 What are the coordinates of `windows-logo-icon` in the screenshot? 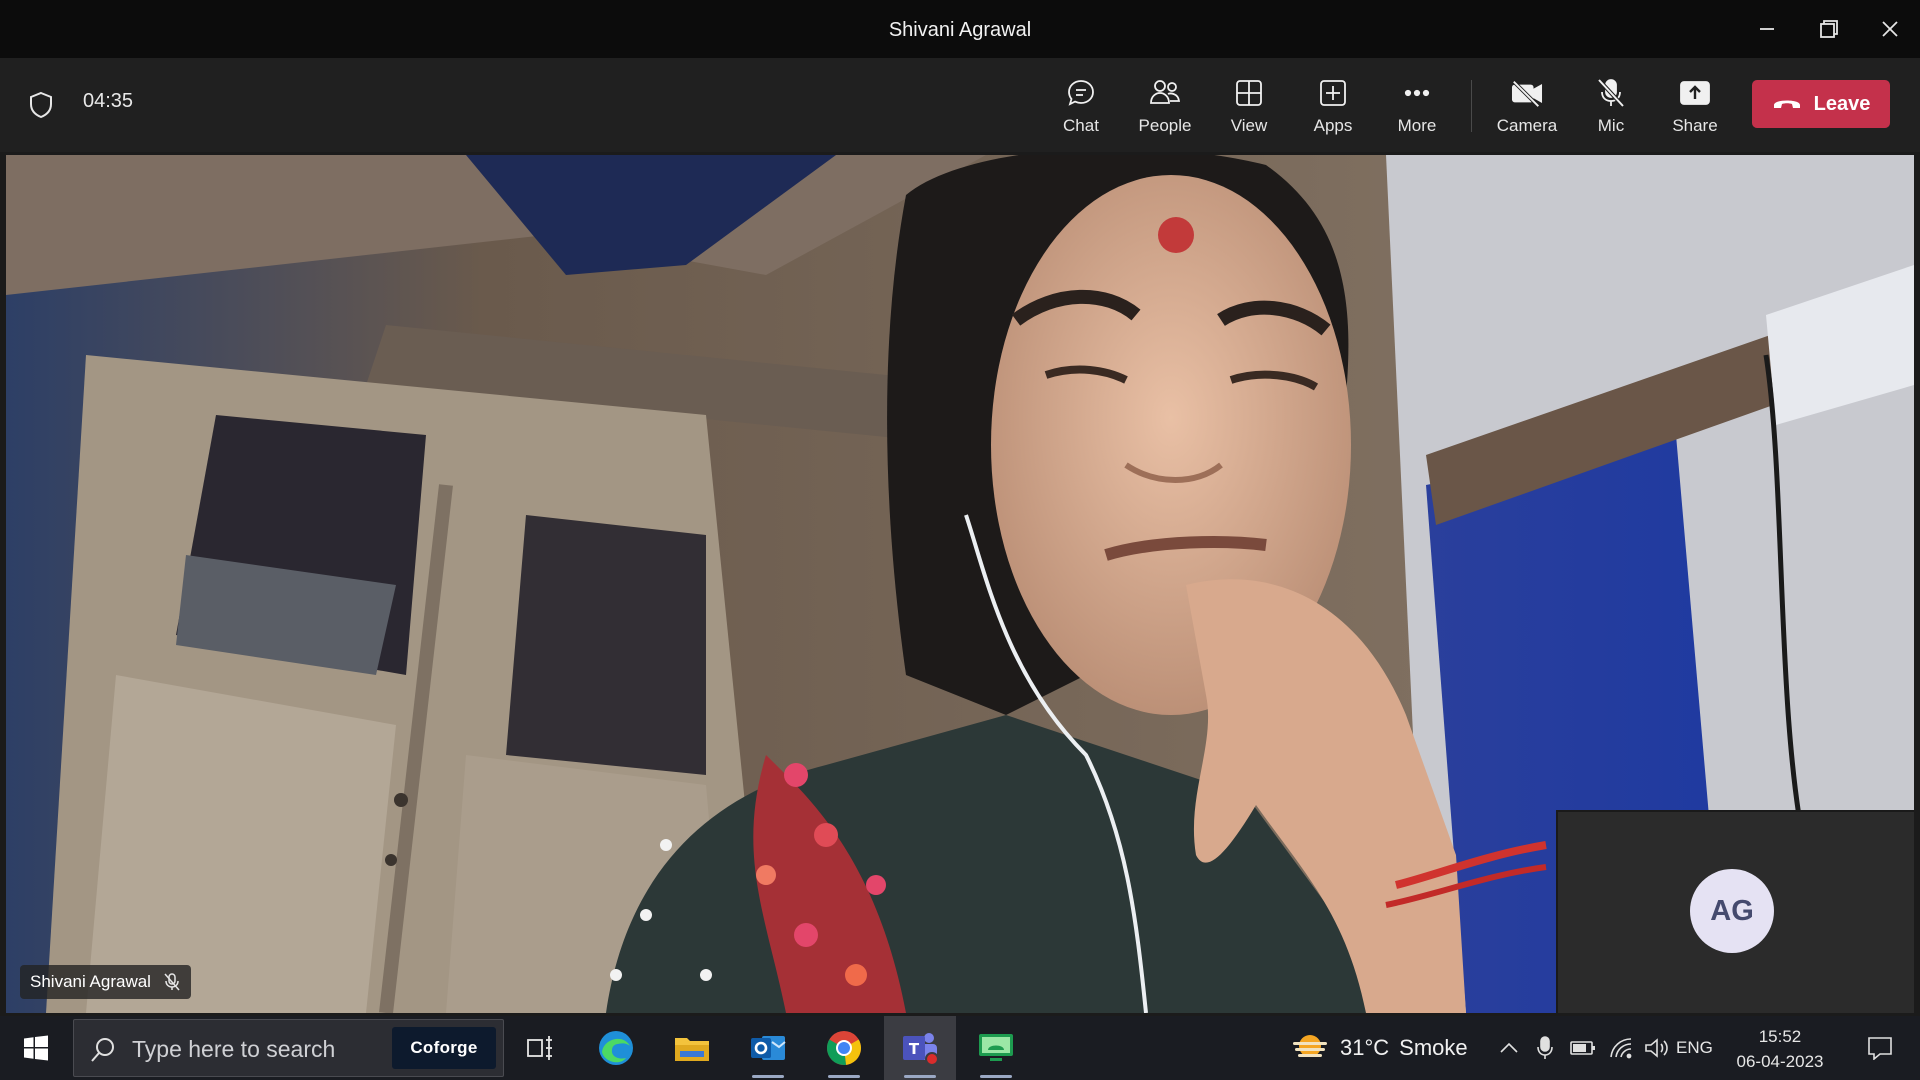 It's located at (36, 1048).